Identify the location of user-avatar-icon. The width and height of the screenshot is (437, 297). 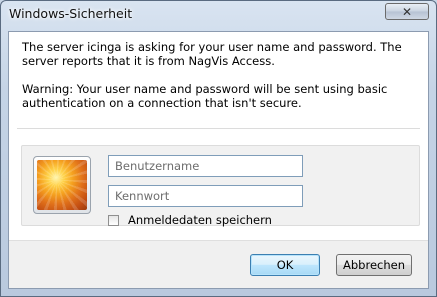
(62, 185).